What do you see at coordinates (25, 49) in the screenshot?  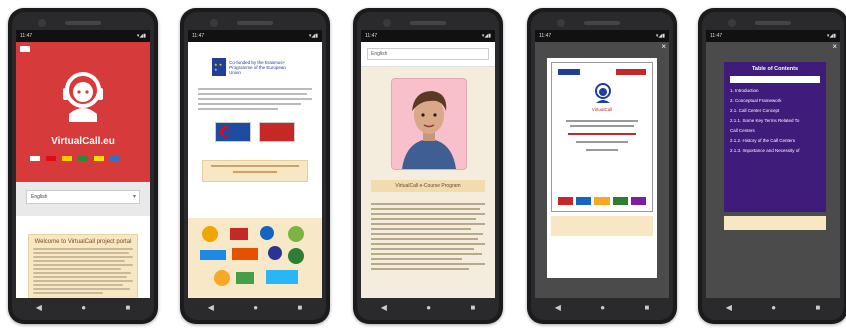 I see `menu-badge` at bounding box center [25, 49].